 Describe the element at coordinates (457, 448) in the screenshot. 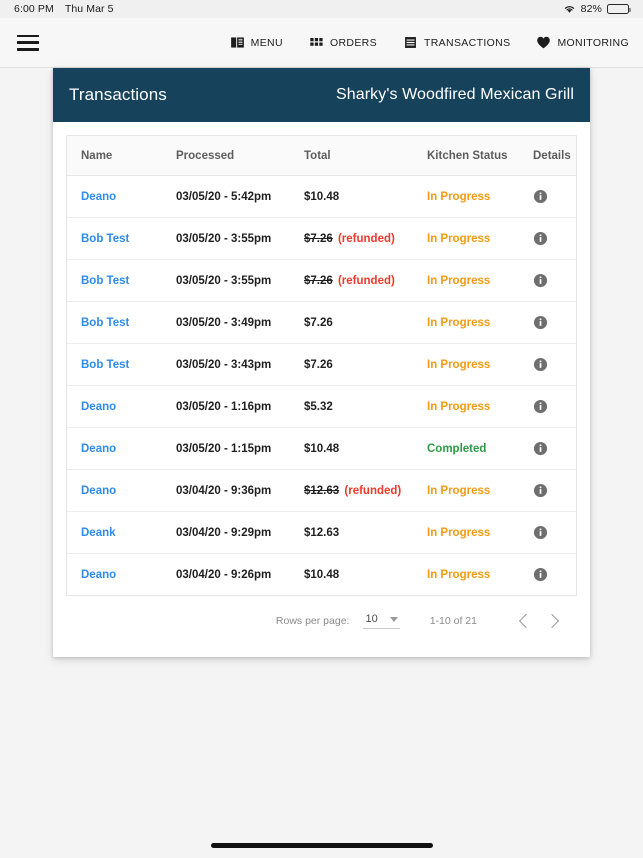

I see `status-badge: Completed` at that location.